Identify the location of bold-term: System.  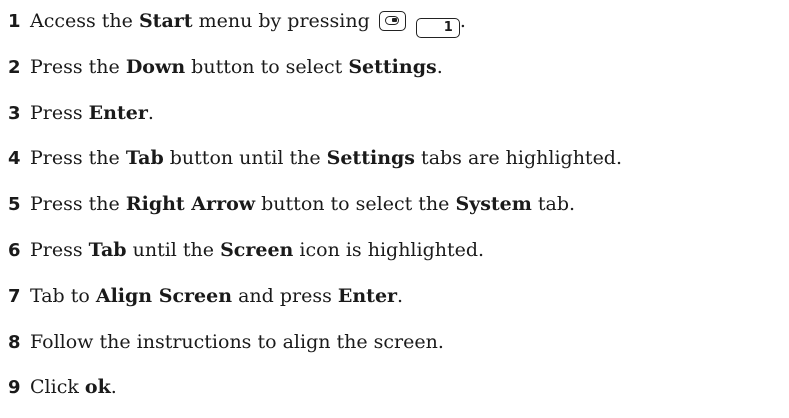
(493, 204).